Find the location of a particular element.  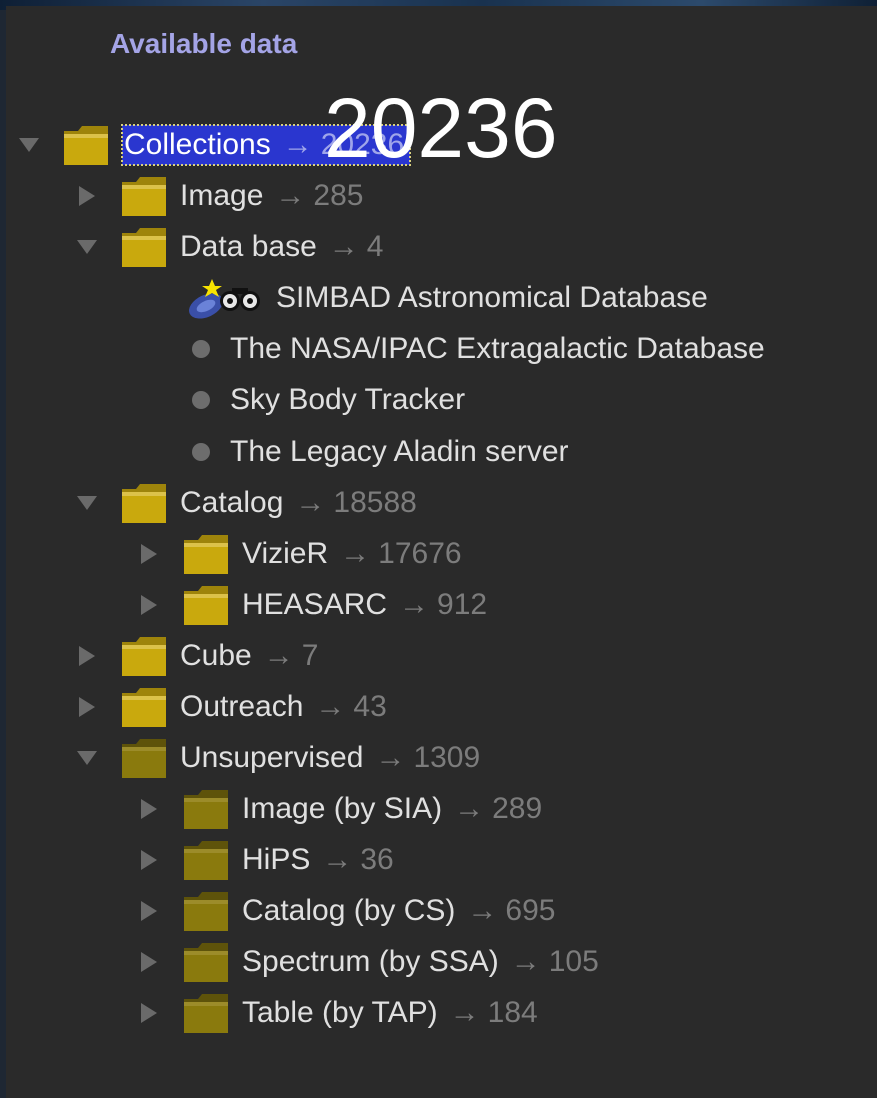

tree-node-catalog: Catalog → 18588 is located at coordinates (245, 503).